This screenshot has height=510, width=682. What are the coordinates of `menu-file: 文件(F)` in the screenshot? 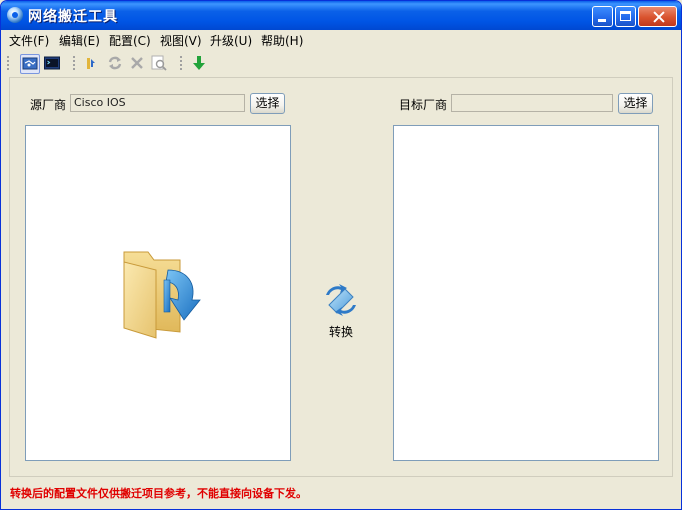 It's located at (29, 40).